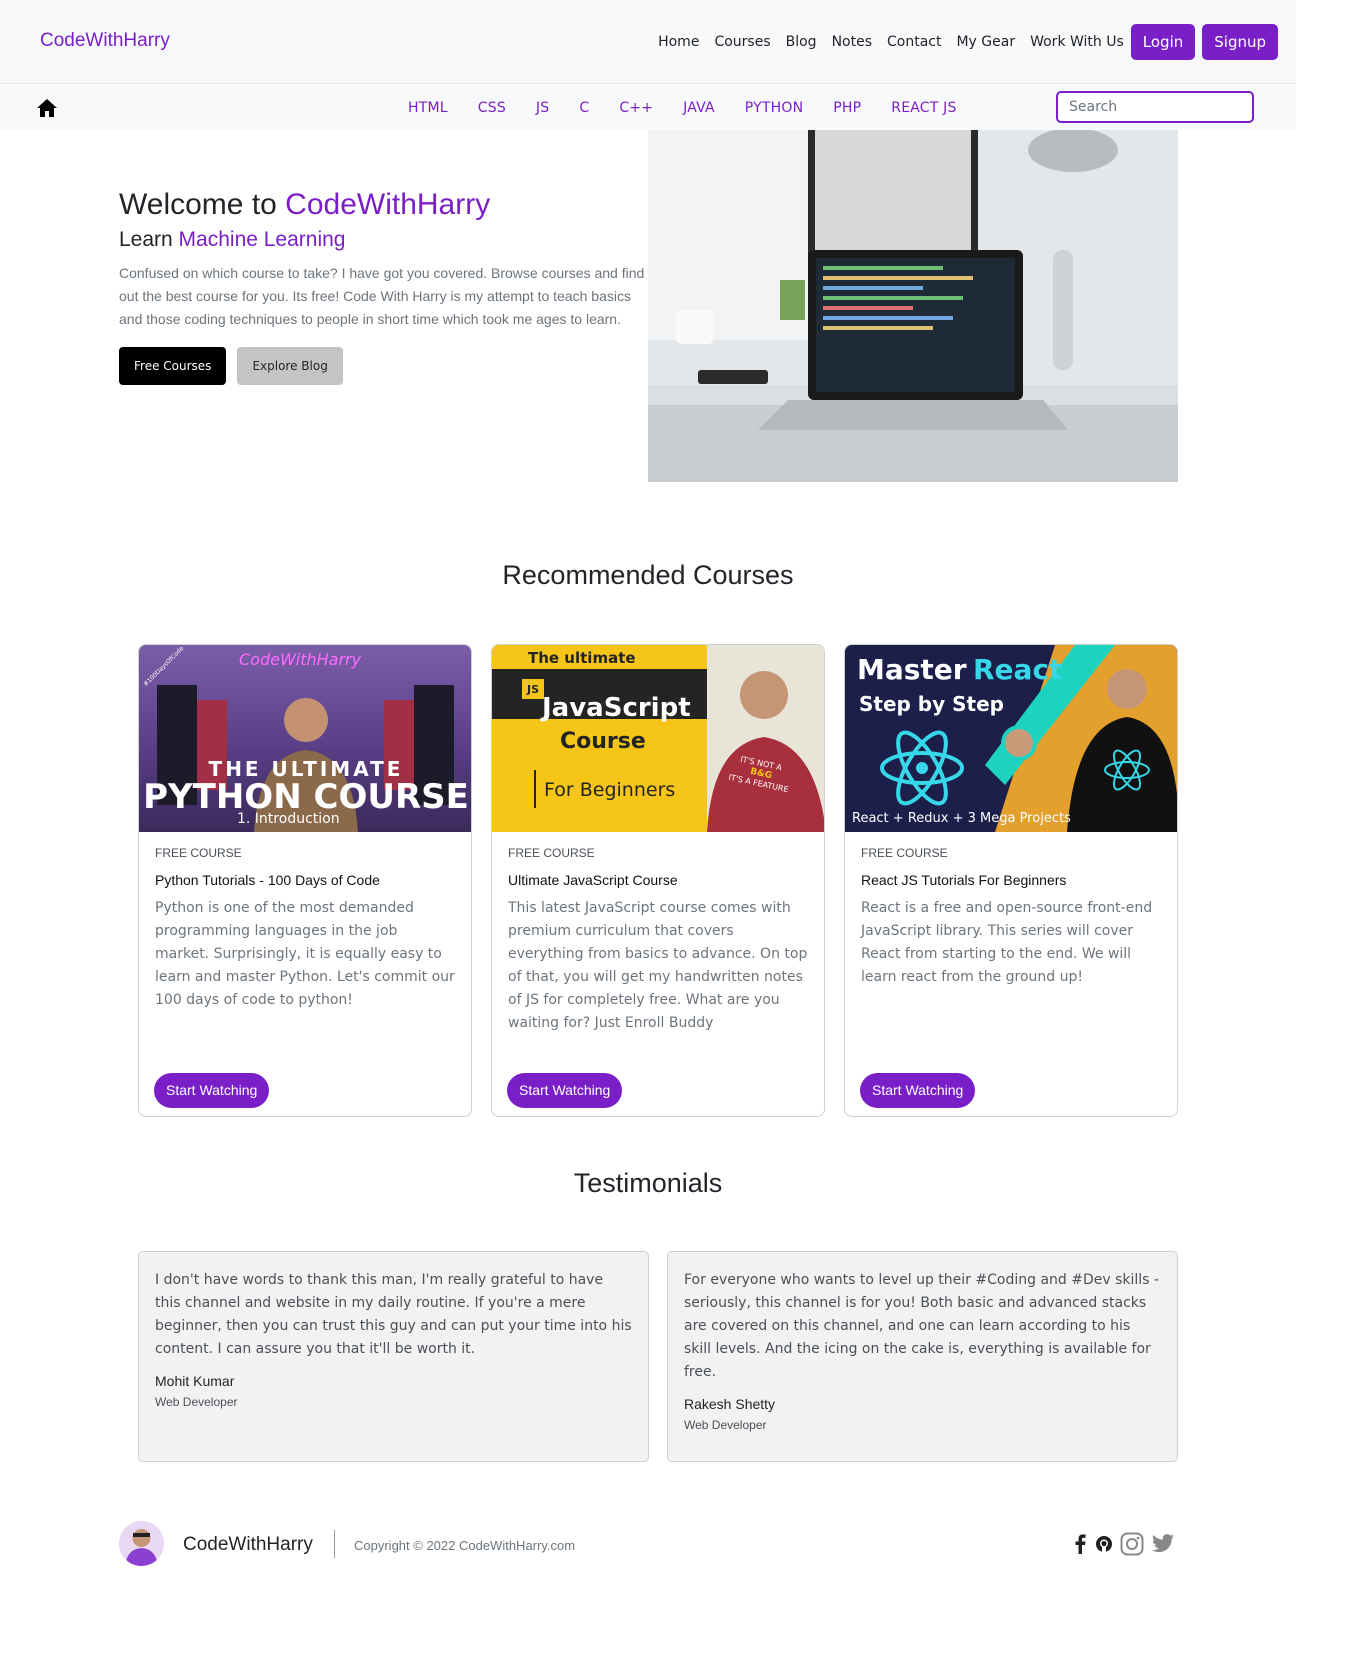  I want to click on thumb-hashtag: #100DaysOfCode, so click(164, 666).